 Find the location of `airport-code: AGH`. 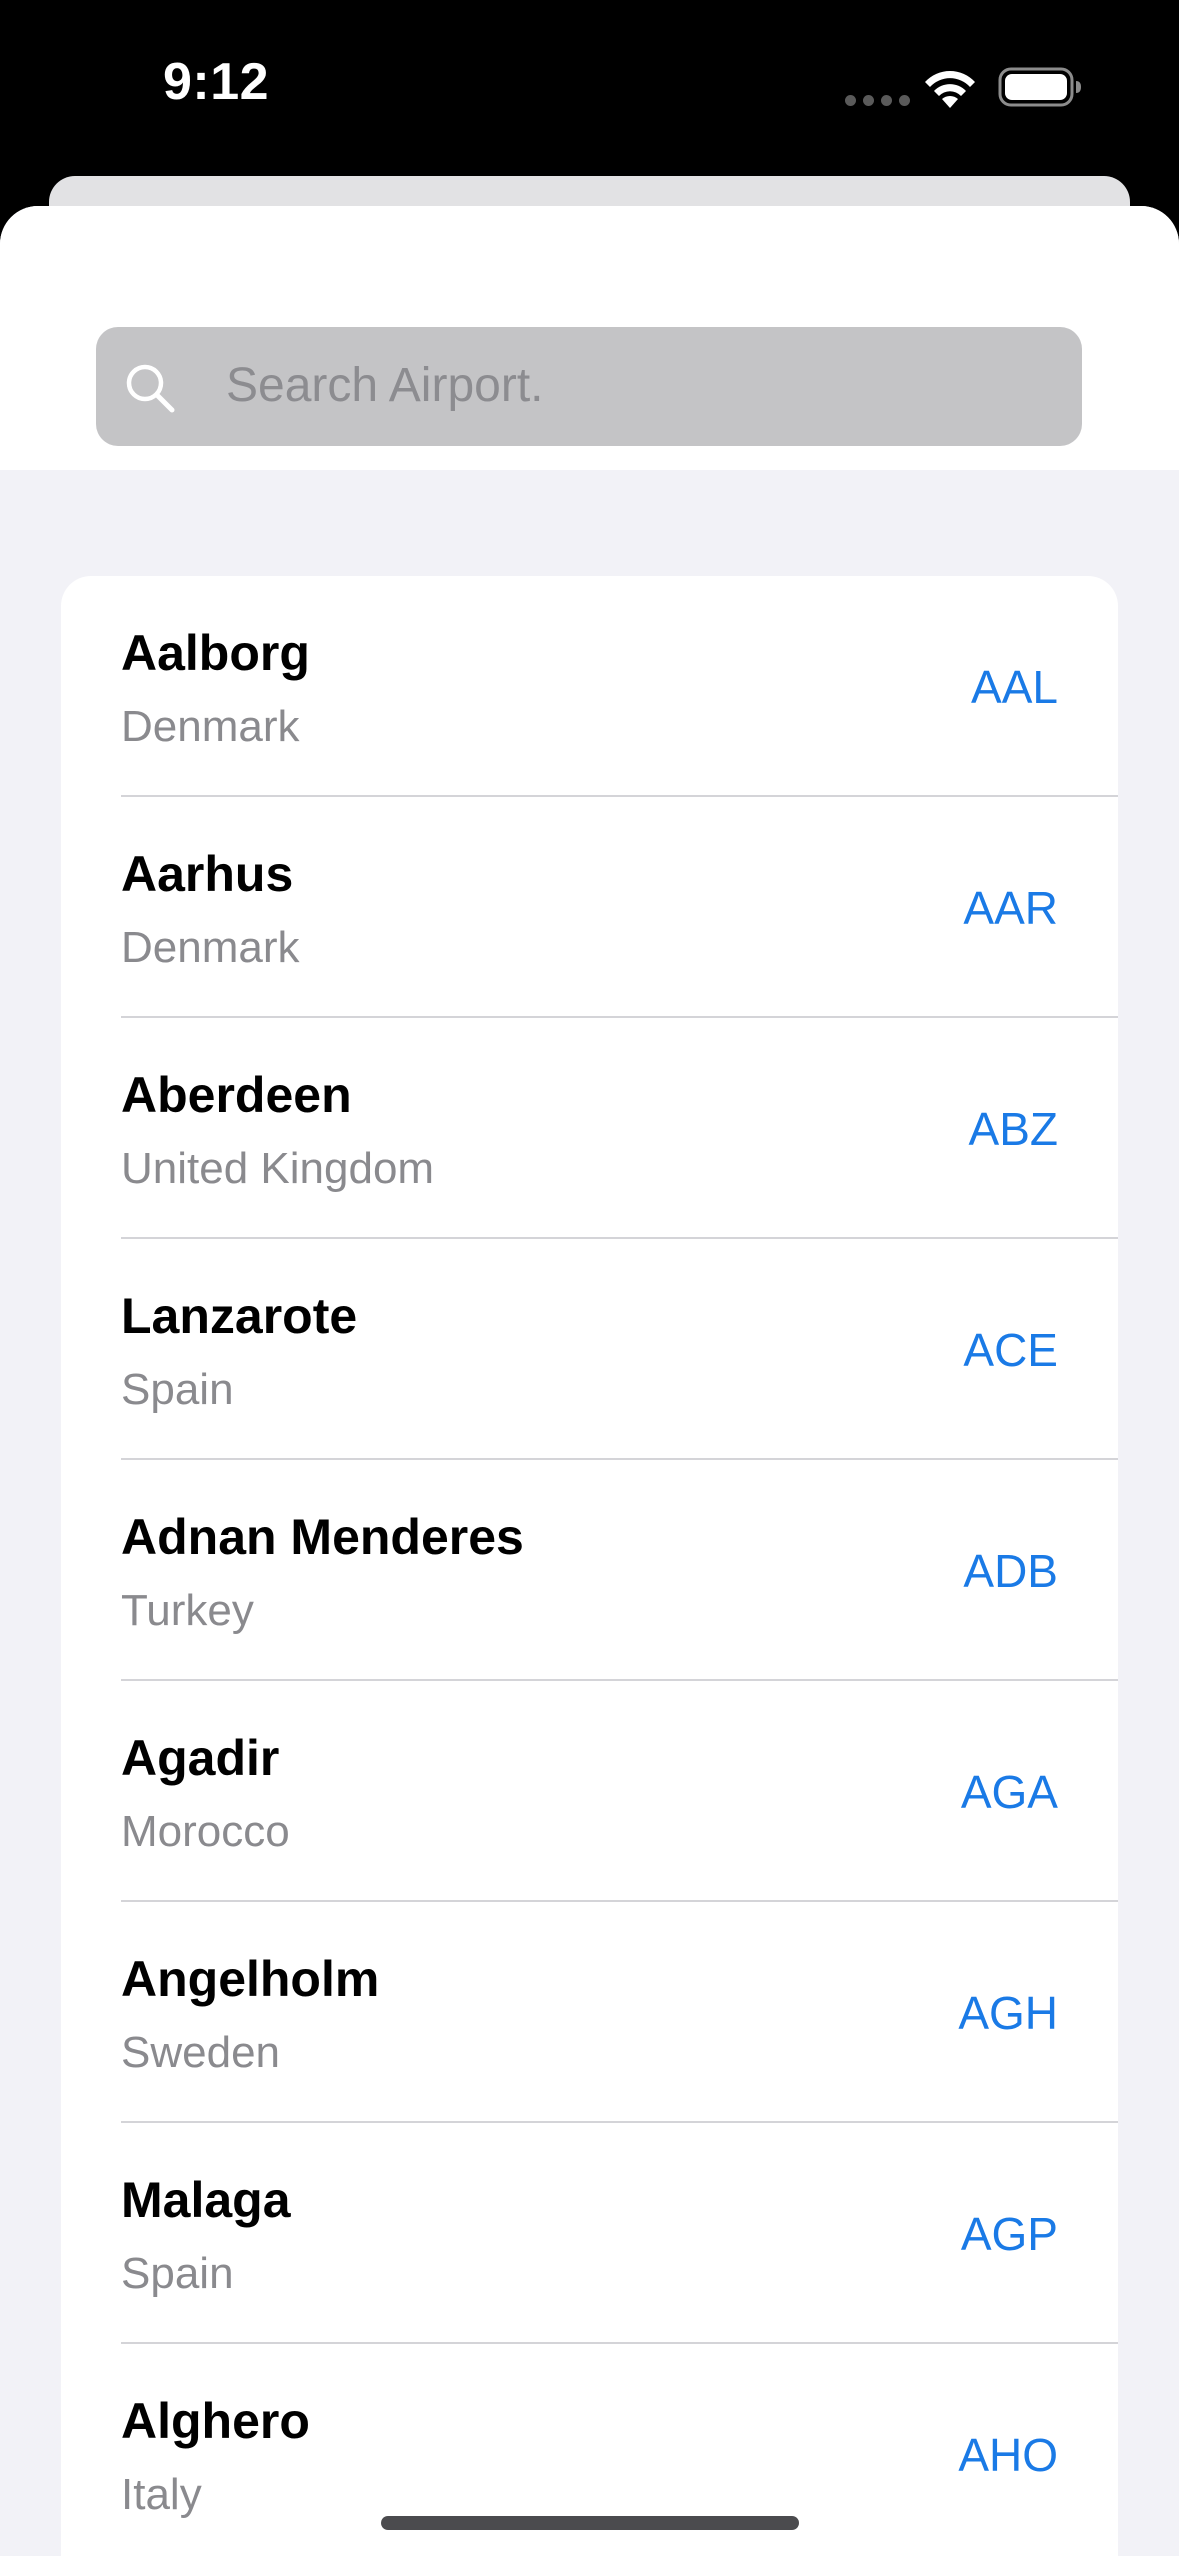

airport-code: AGH is located at coordinates (1008, 2013).